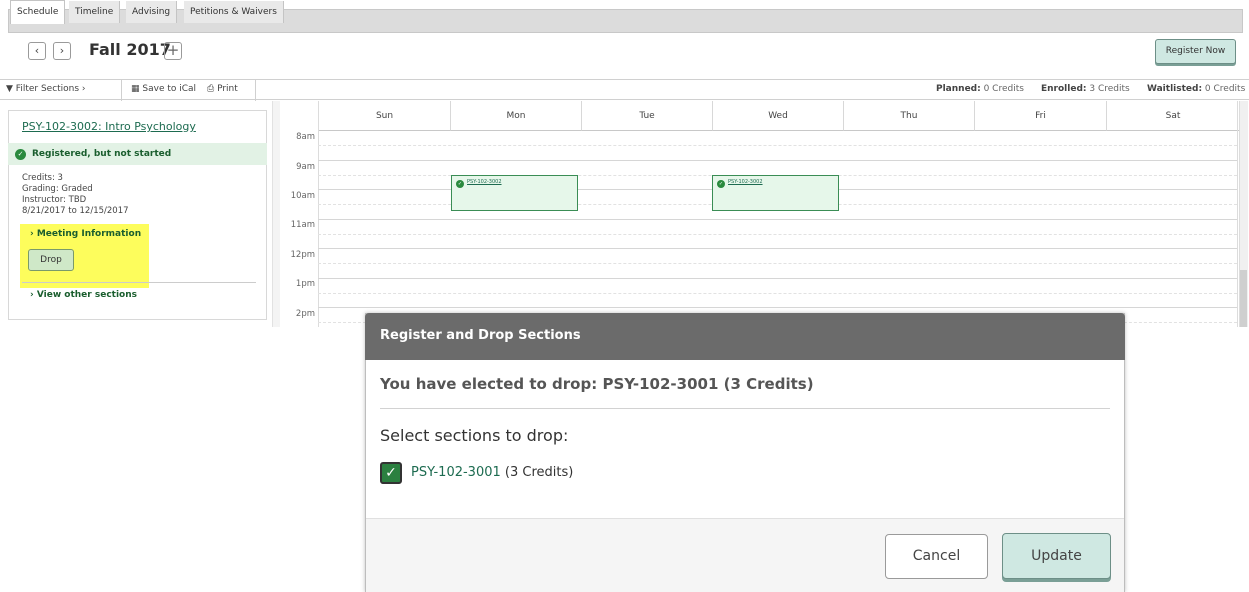 Image resolution: width=1249 pixels, height=592 pixels. What do you see at coordinates (745, 408) in the screenshot?
I see `dialog-divider` at bounding box center [745, 408].